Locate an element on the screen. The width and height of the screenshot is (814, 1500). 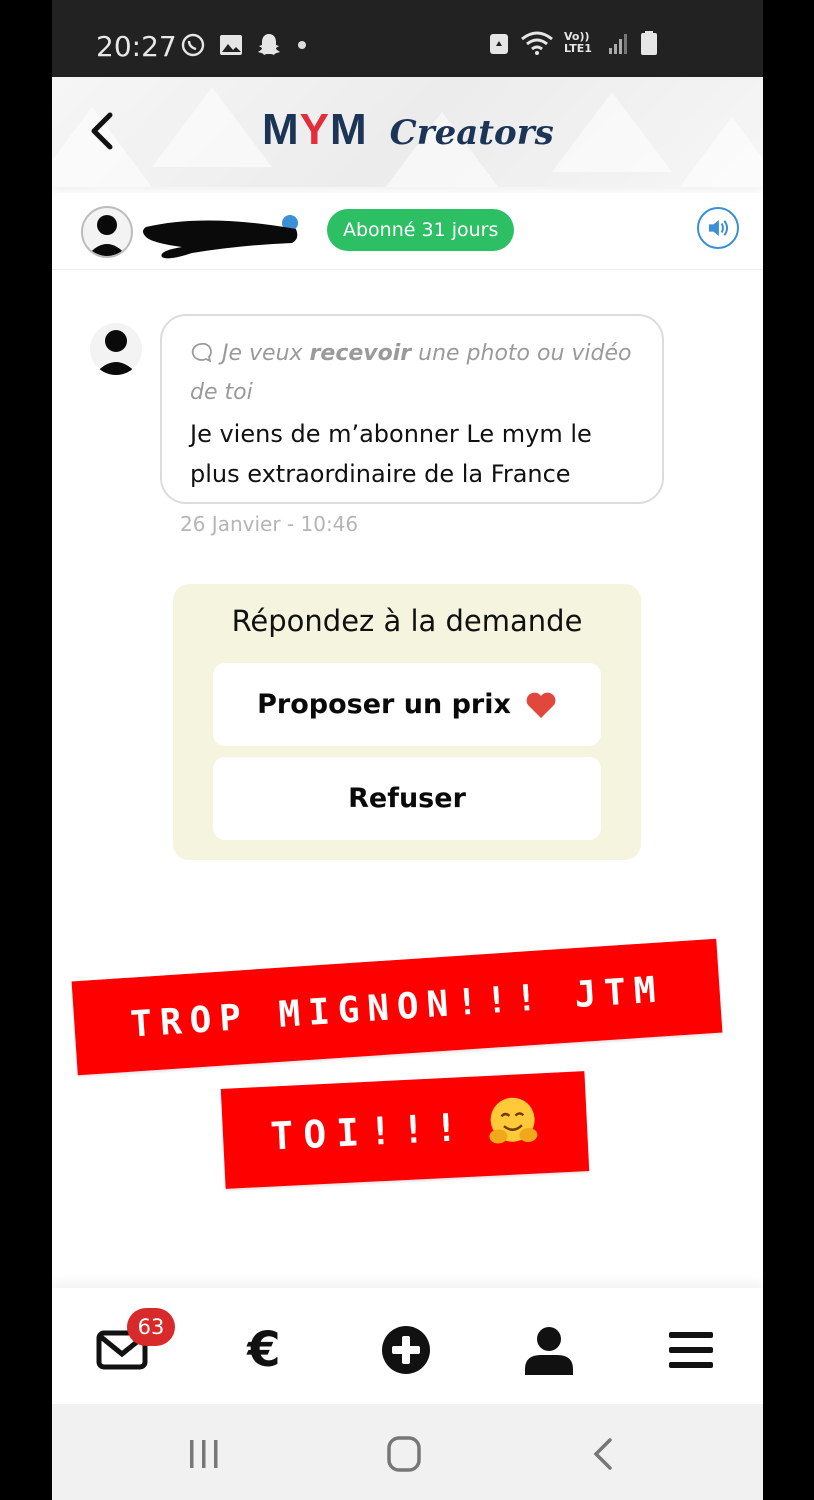
euro-icon: € is located at coordinates (264, 1350).